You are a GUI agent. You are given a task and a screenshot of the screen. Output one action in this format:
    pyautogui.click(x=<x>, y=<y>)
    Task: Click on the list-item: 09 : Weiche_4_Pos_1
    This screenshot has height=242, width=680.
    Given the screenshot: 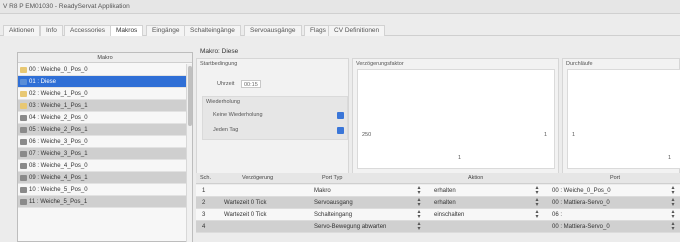 What is the action you would take?
    pyautogui.click(x=102, y=178)
    